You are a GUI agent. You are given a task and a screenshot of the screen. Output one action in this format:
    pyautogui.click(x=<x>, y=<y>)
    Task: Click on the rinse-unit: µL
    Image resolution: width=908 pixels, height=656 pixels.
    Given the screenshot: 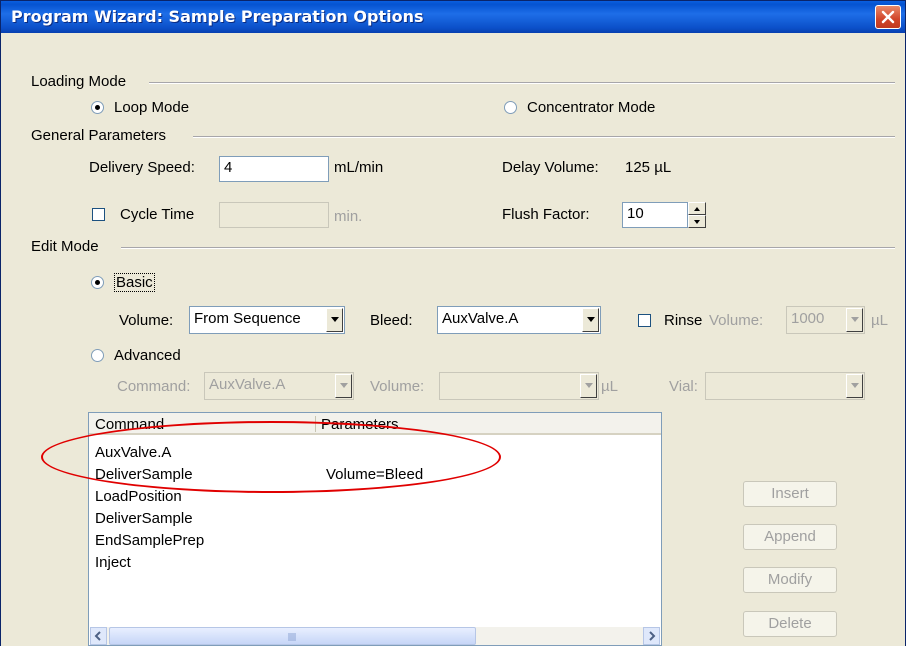 What is the action you would take?
    pyautogui.click(x=879, y=320)
    